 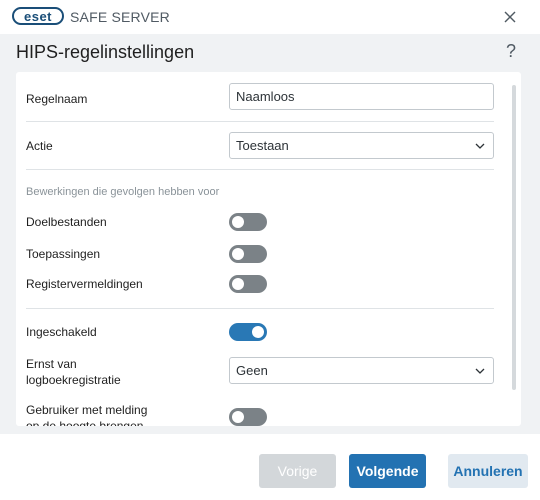 What do you see at coordinates (73, 372) in the screenshot?
I see `log-severity-label: Ernst van logboekregistratie` at bounding box center [73, 372].